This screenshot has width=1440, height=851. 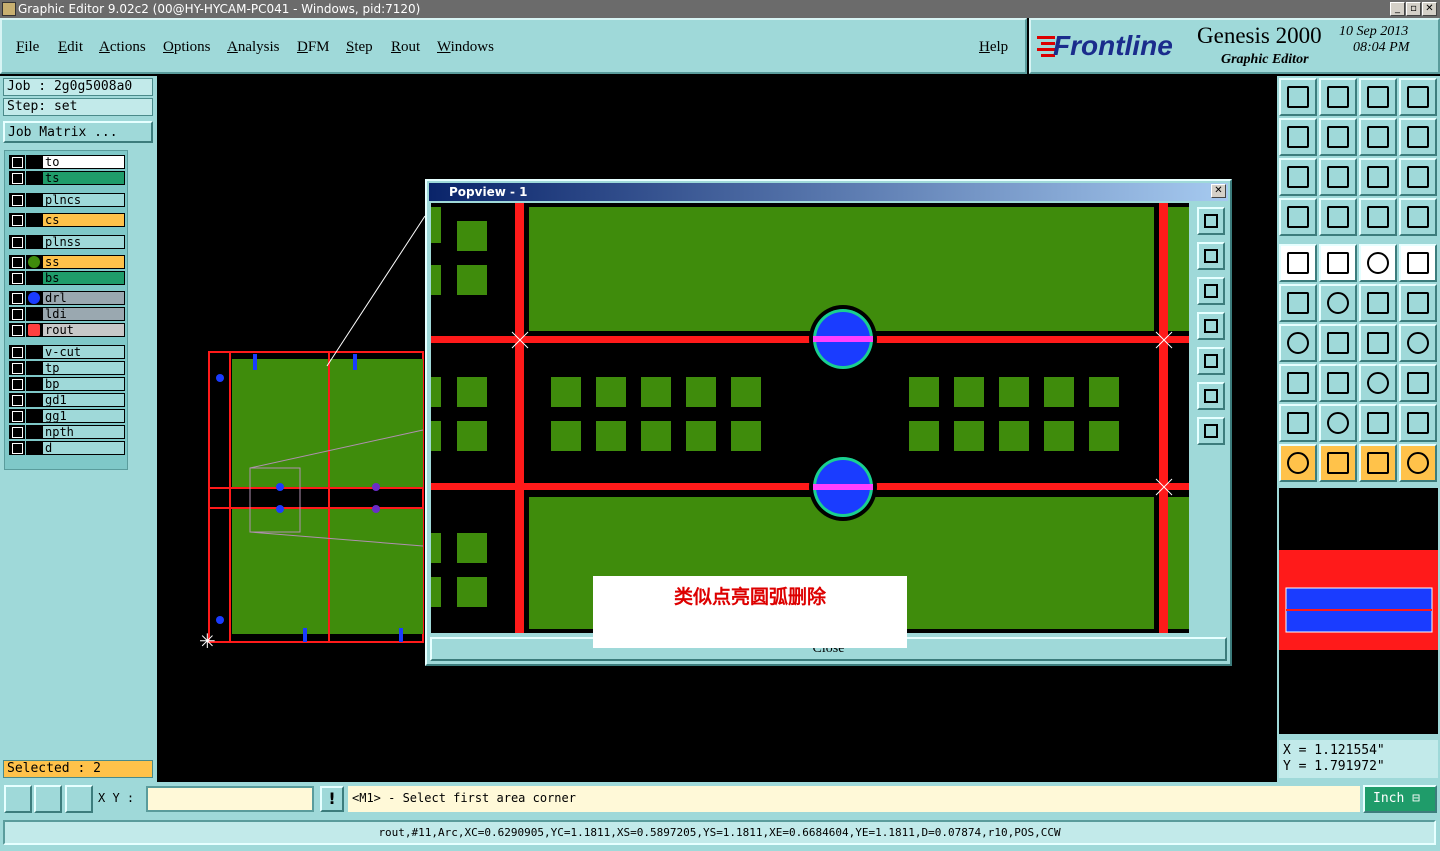 I want to click on zoom-fit-icon, so click(x=1211, y=396).